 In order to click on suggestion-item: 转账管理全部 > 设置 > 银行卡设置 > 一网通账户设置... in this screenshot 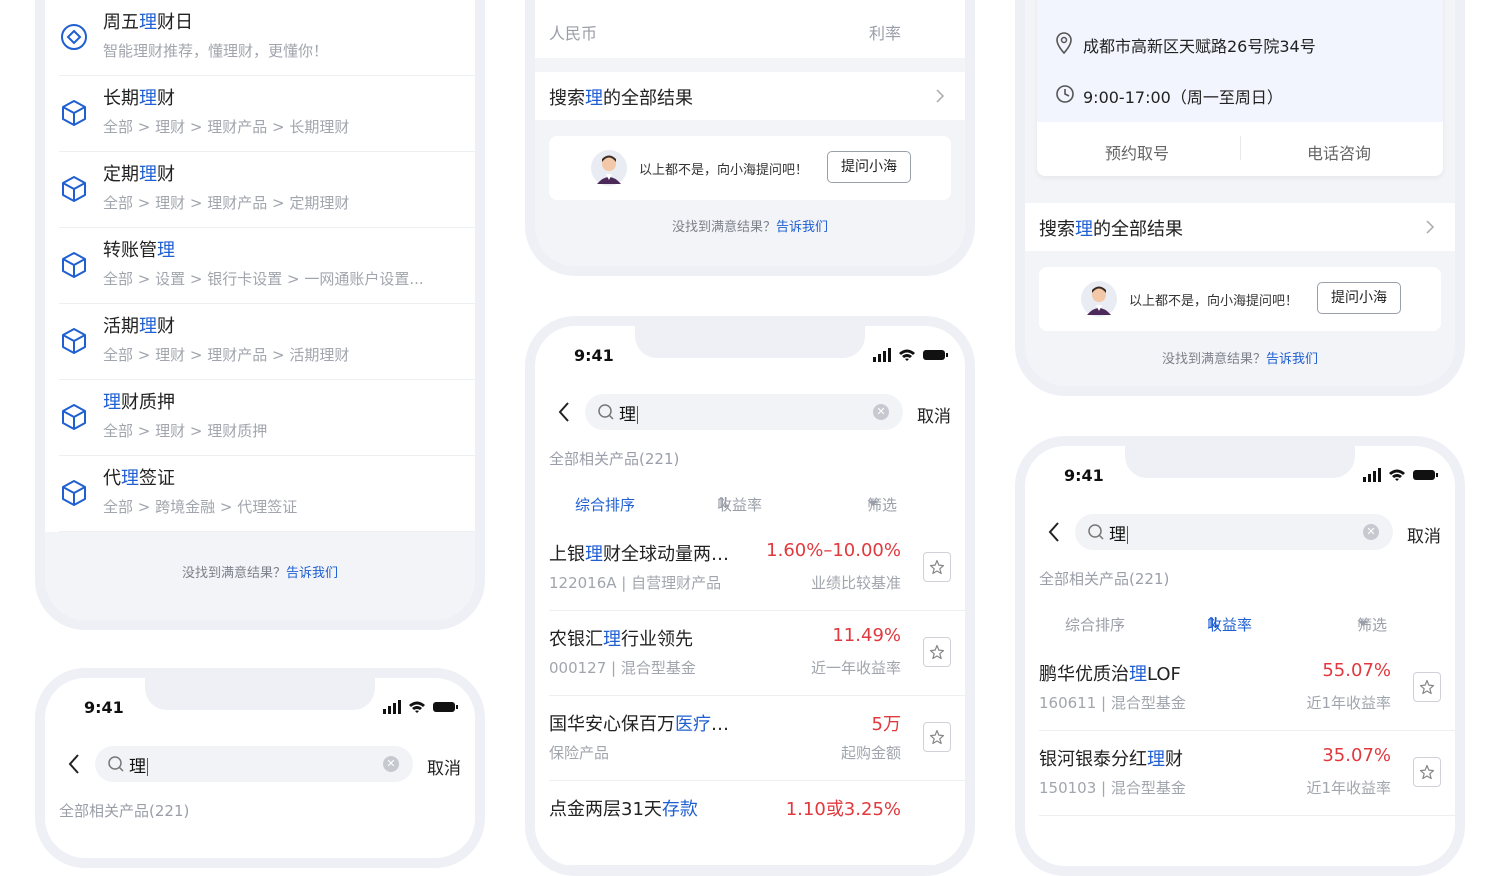, I will do `click(260, 266)`.